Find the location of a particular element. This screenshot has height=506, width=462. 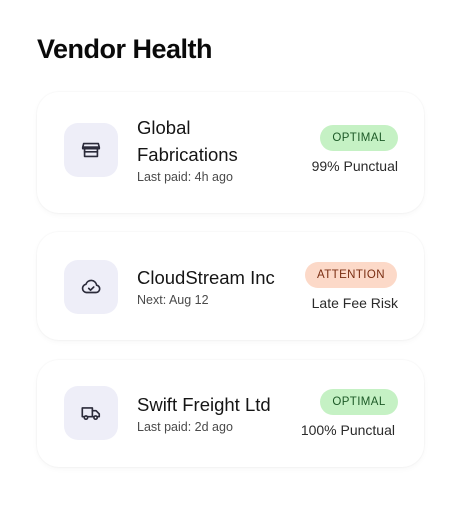

vendor-name: Swift Freight Ltd is located at coordinates (204, 404).